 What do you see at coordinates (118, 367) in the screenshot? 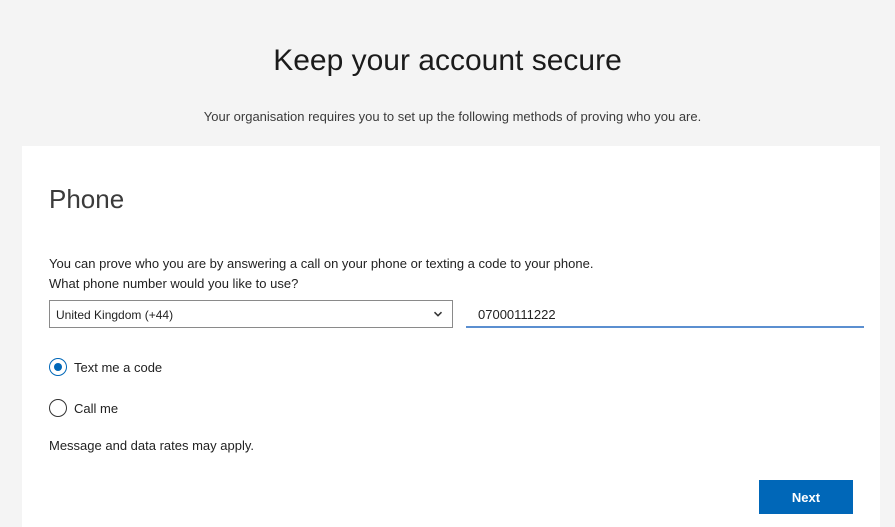
I see `radio-label-text: Text me a code` at bounding box center [118, 367].